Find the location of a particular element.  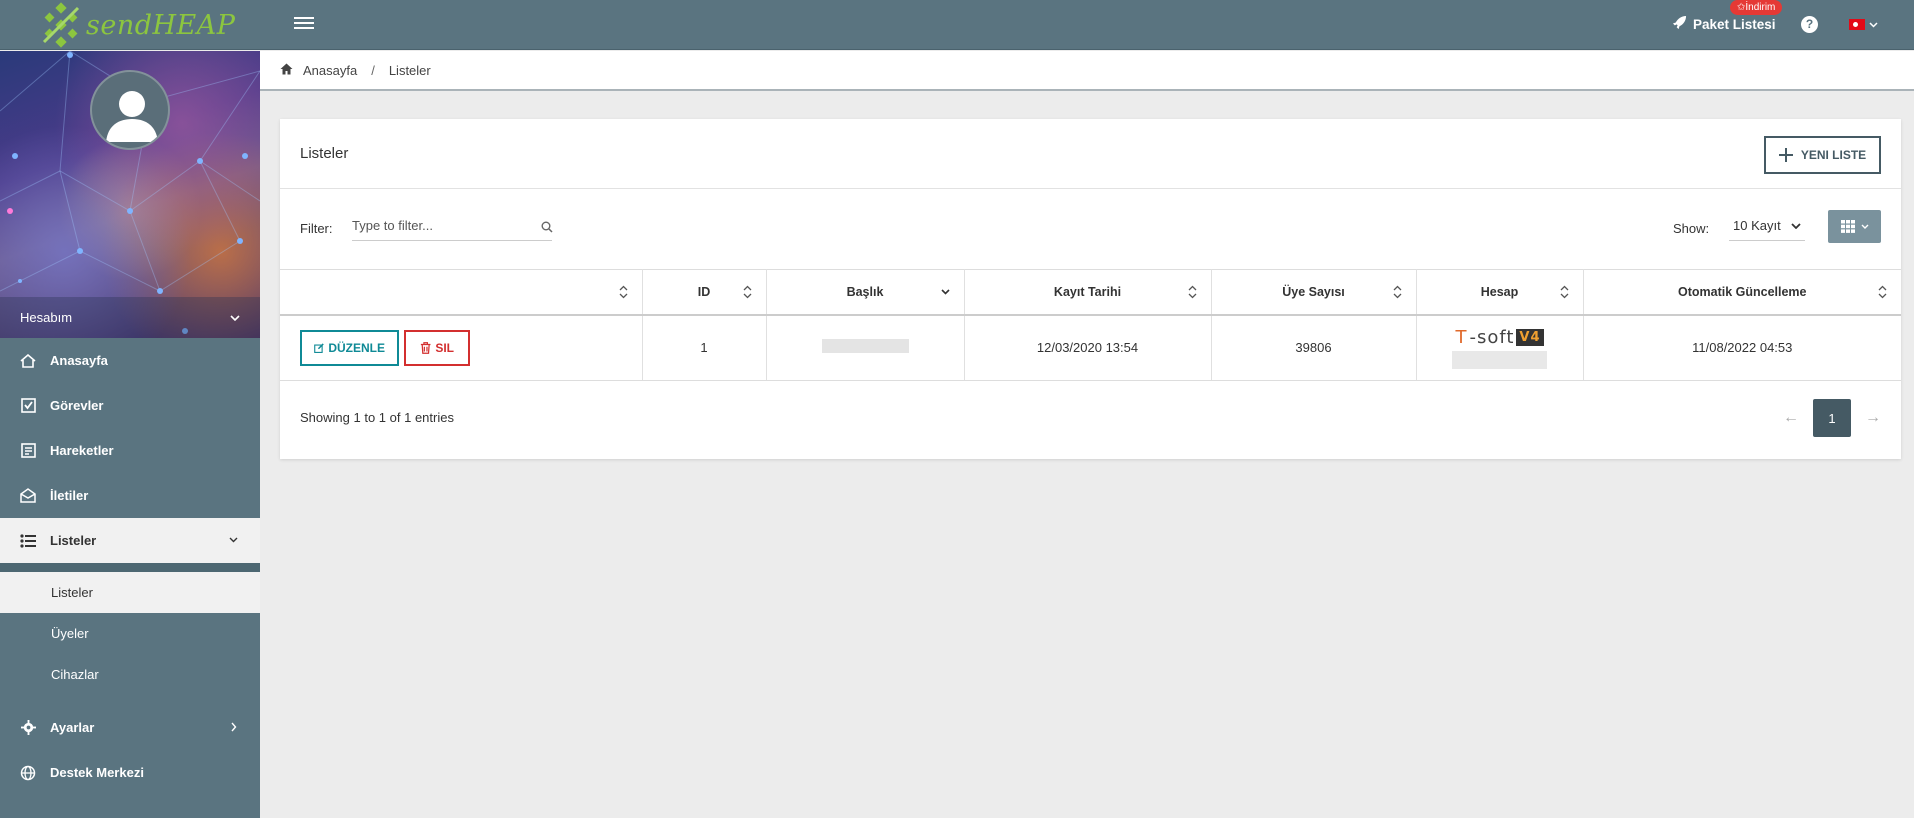

sidebar-item-iletiler: İletiler is located at coordinates (130, 495).